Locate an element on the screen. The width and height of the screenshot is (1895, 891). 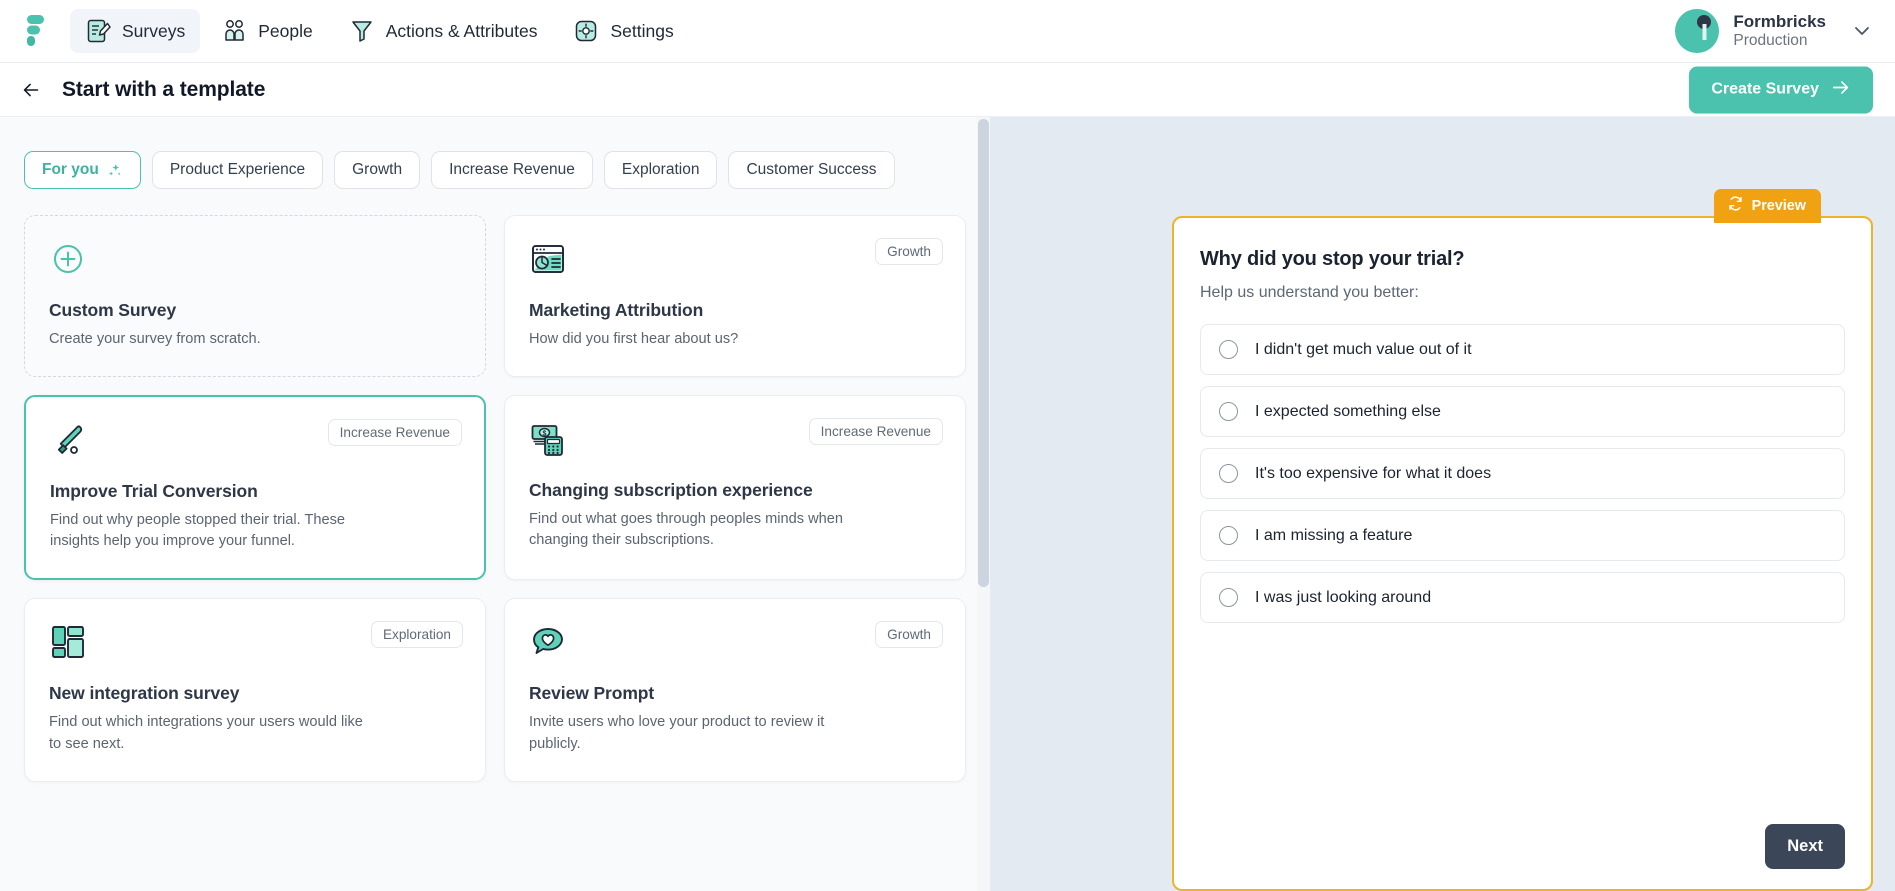
org-text-block: Formbricks Production is located at coordinates (1779, 30).